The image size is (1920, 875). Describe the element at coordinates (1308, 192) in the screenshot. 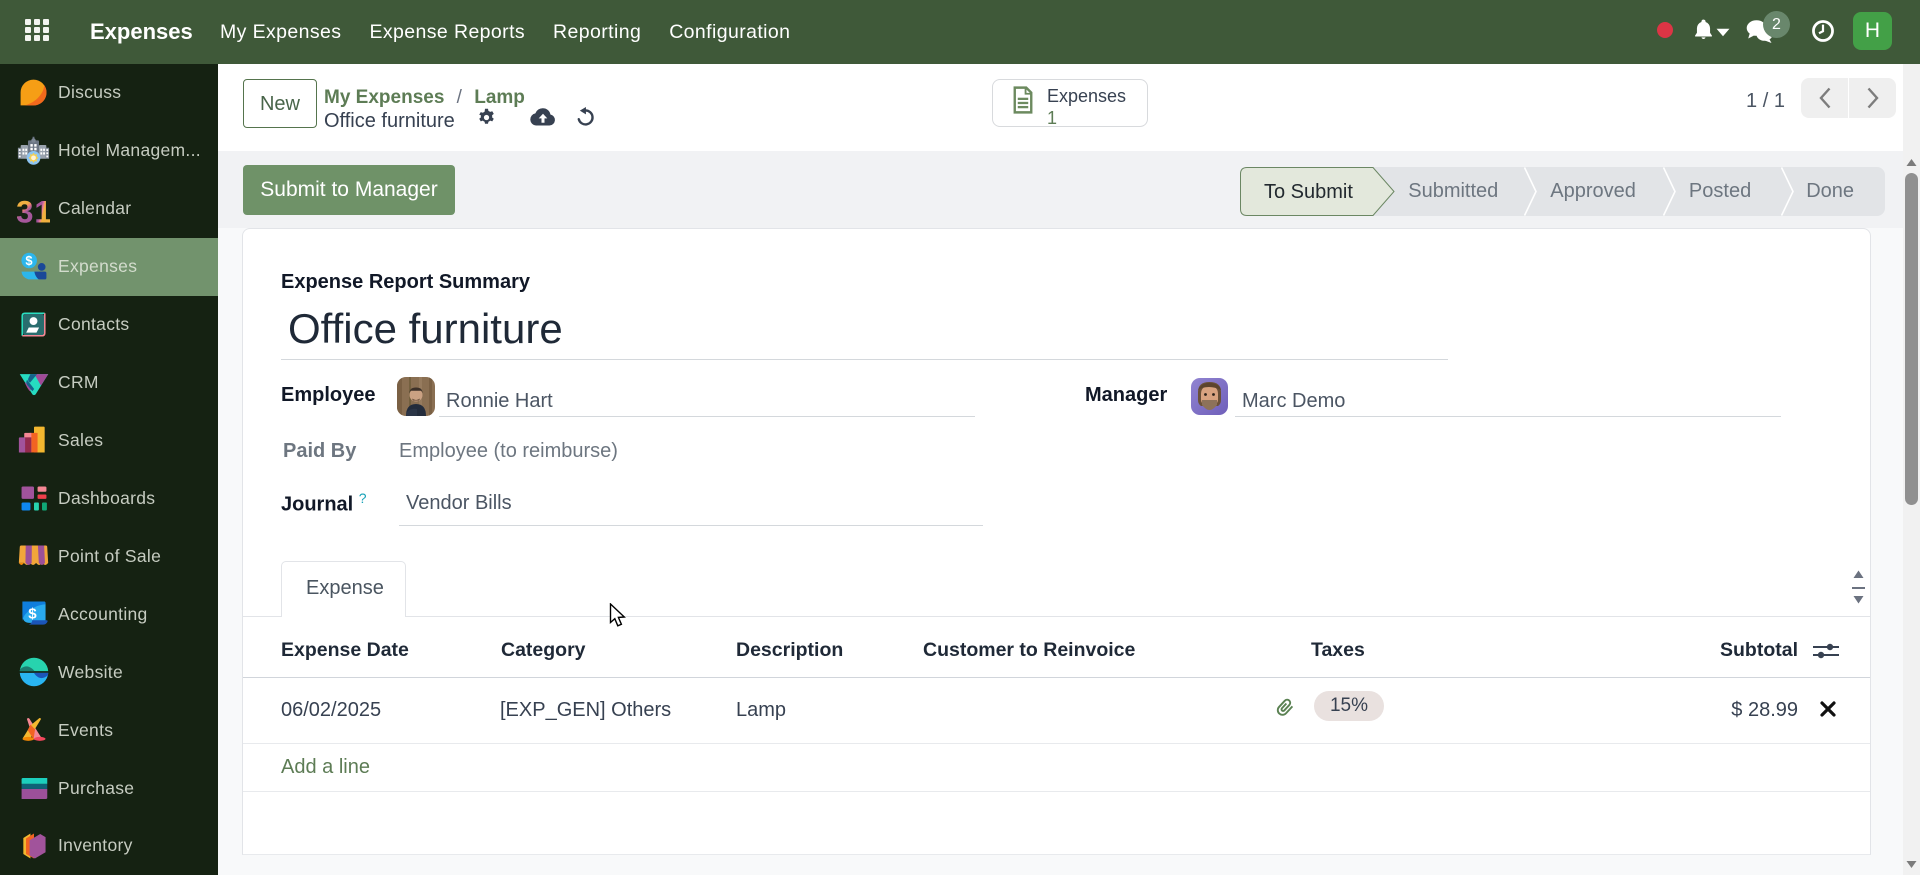

I see `svg-text: To Submit` at that location.